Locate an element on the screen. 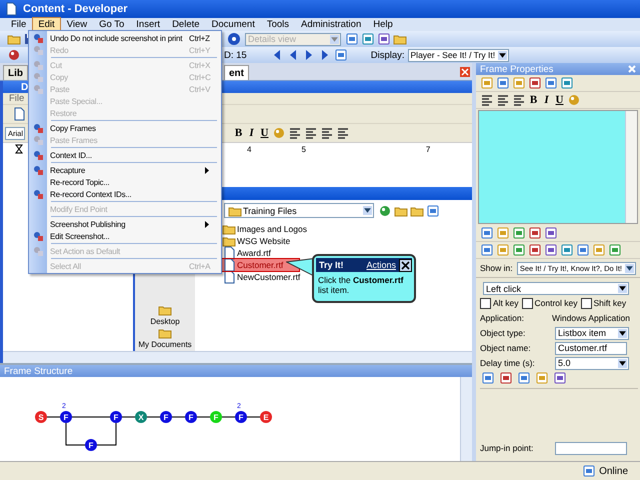 This screenshot has height=480, width=640. hourglass-icon is located at coordinates (19, 149).